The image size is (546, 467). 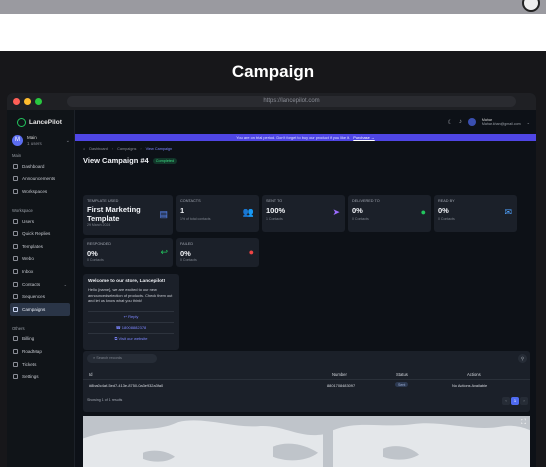 What do you see at coordinates (402, 374) in the screenshot?
I see `column-status: Status` at bounding box center [402, 374].